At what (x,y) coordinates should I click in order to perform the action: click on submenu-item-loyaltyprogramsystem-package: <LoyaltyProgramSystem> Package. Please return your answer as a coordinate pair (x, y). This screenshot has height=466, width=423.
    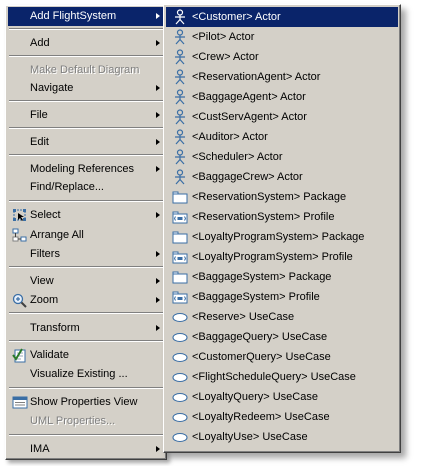
    Looking at the image, I should click on (282, 237).